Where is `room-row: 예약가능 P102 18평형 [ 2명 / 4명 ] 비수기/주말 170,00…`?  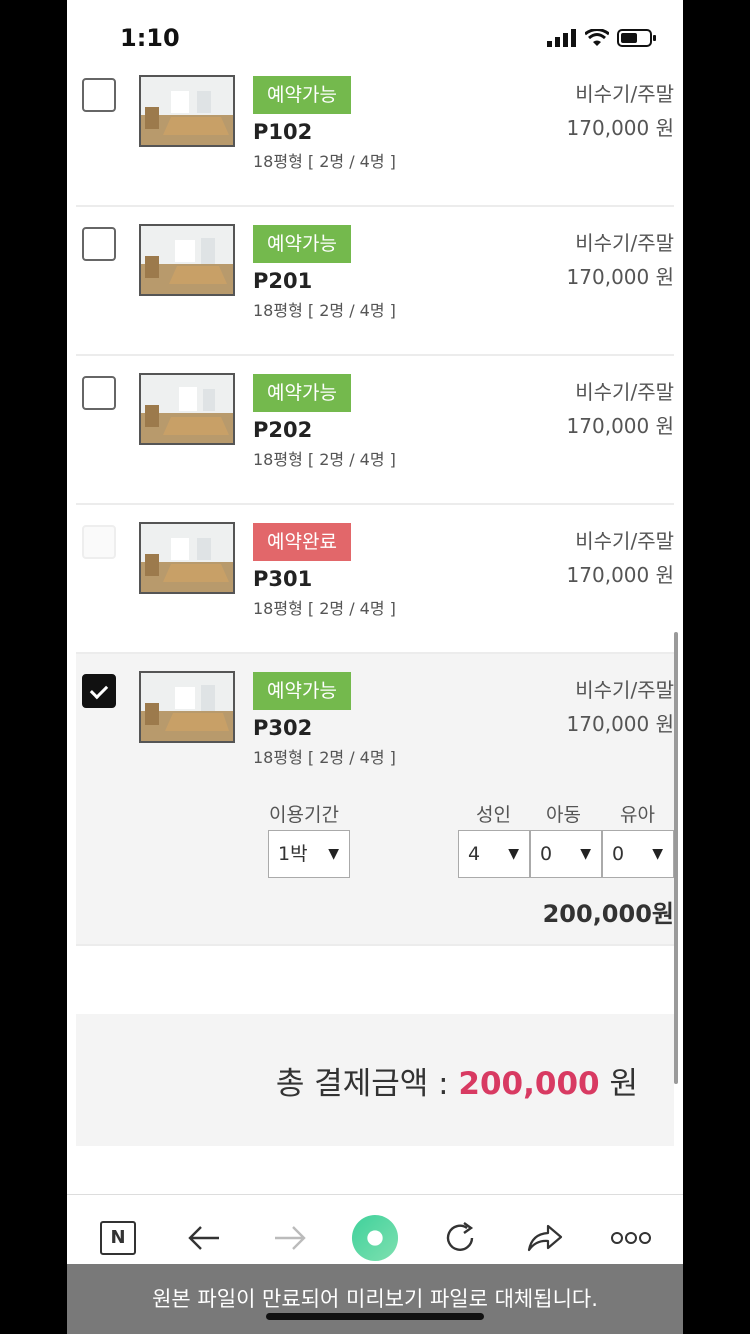
room-row: 예약가능 P102 18평형 [ 2명 / 4명 ] 비수기/주말 170,00… is located at coordinates (375, 132).